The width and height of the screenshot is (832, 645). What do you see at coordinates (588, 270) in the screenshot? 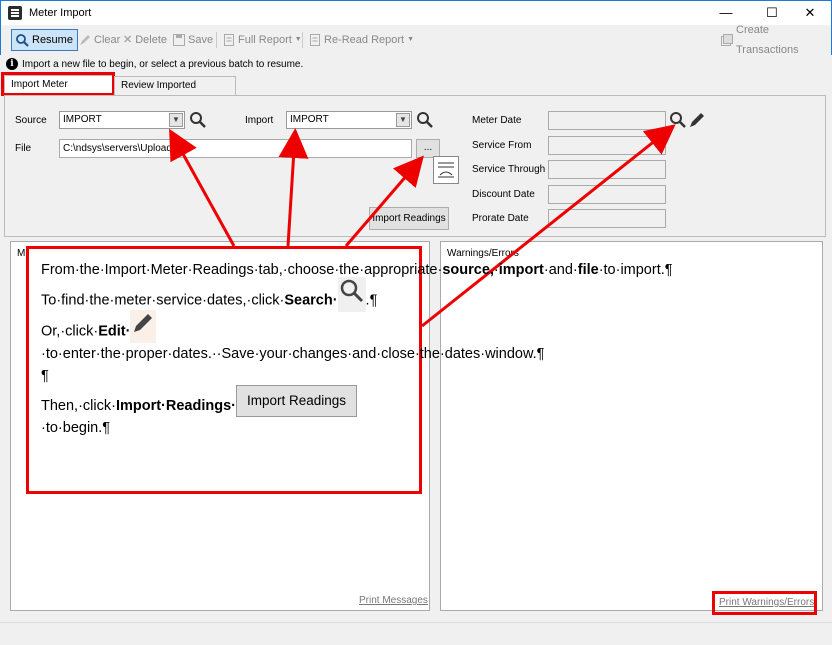
I see `callout-bold: file` at bounding box center [588, 270].